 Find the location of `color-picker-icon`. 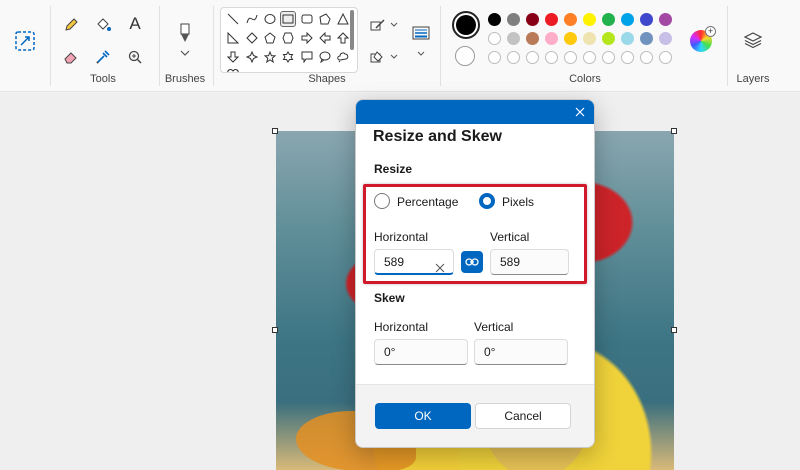

color-picker-icon is located at coordinates (103, 57).